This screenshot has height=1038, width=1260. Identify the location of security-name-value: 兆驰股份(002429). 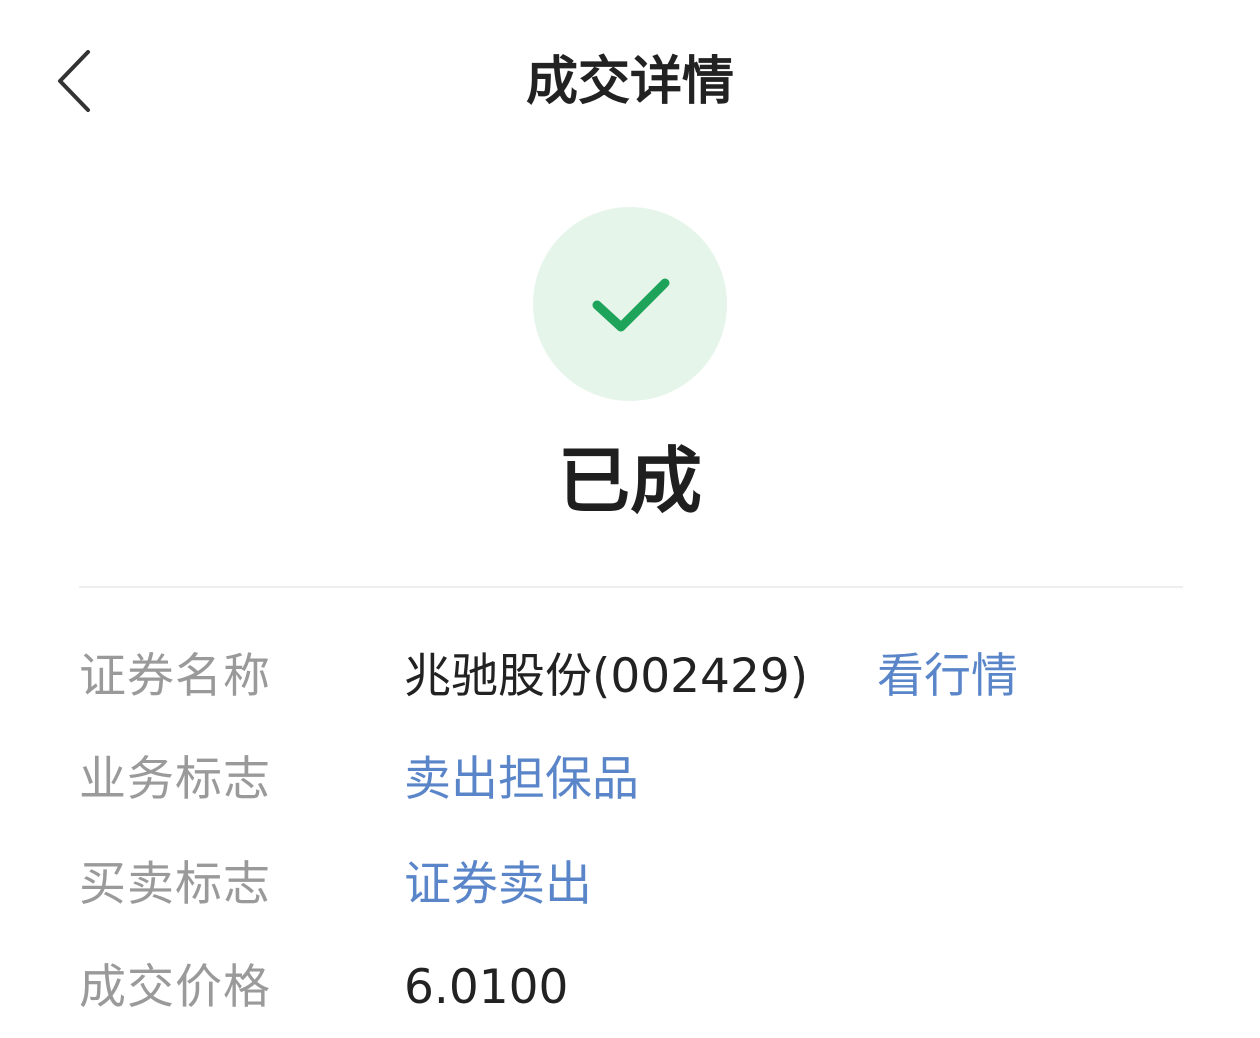
(606, 676).